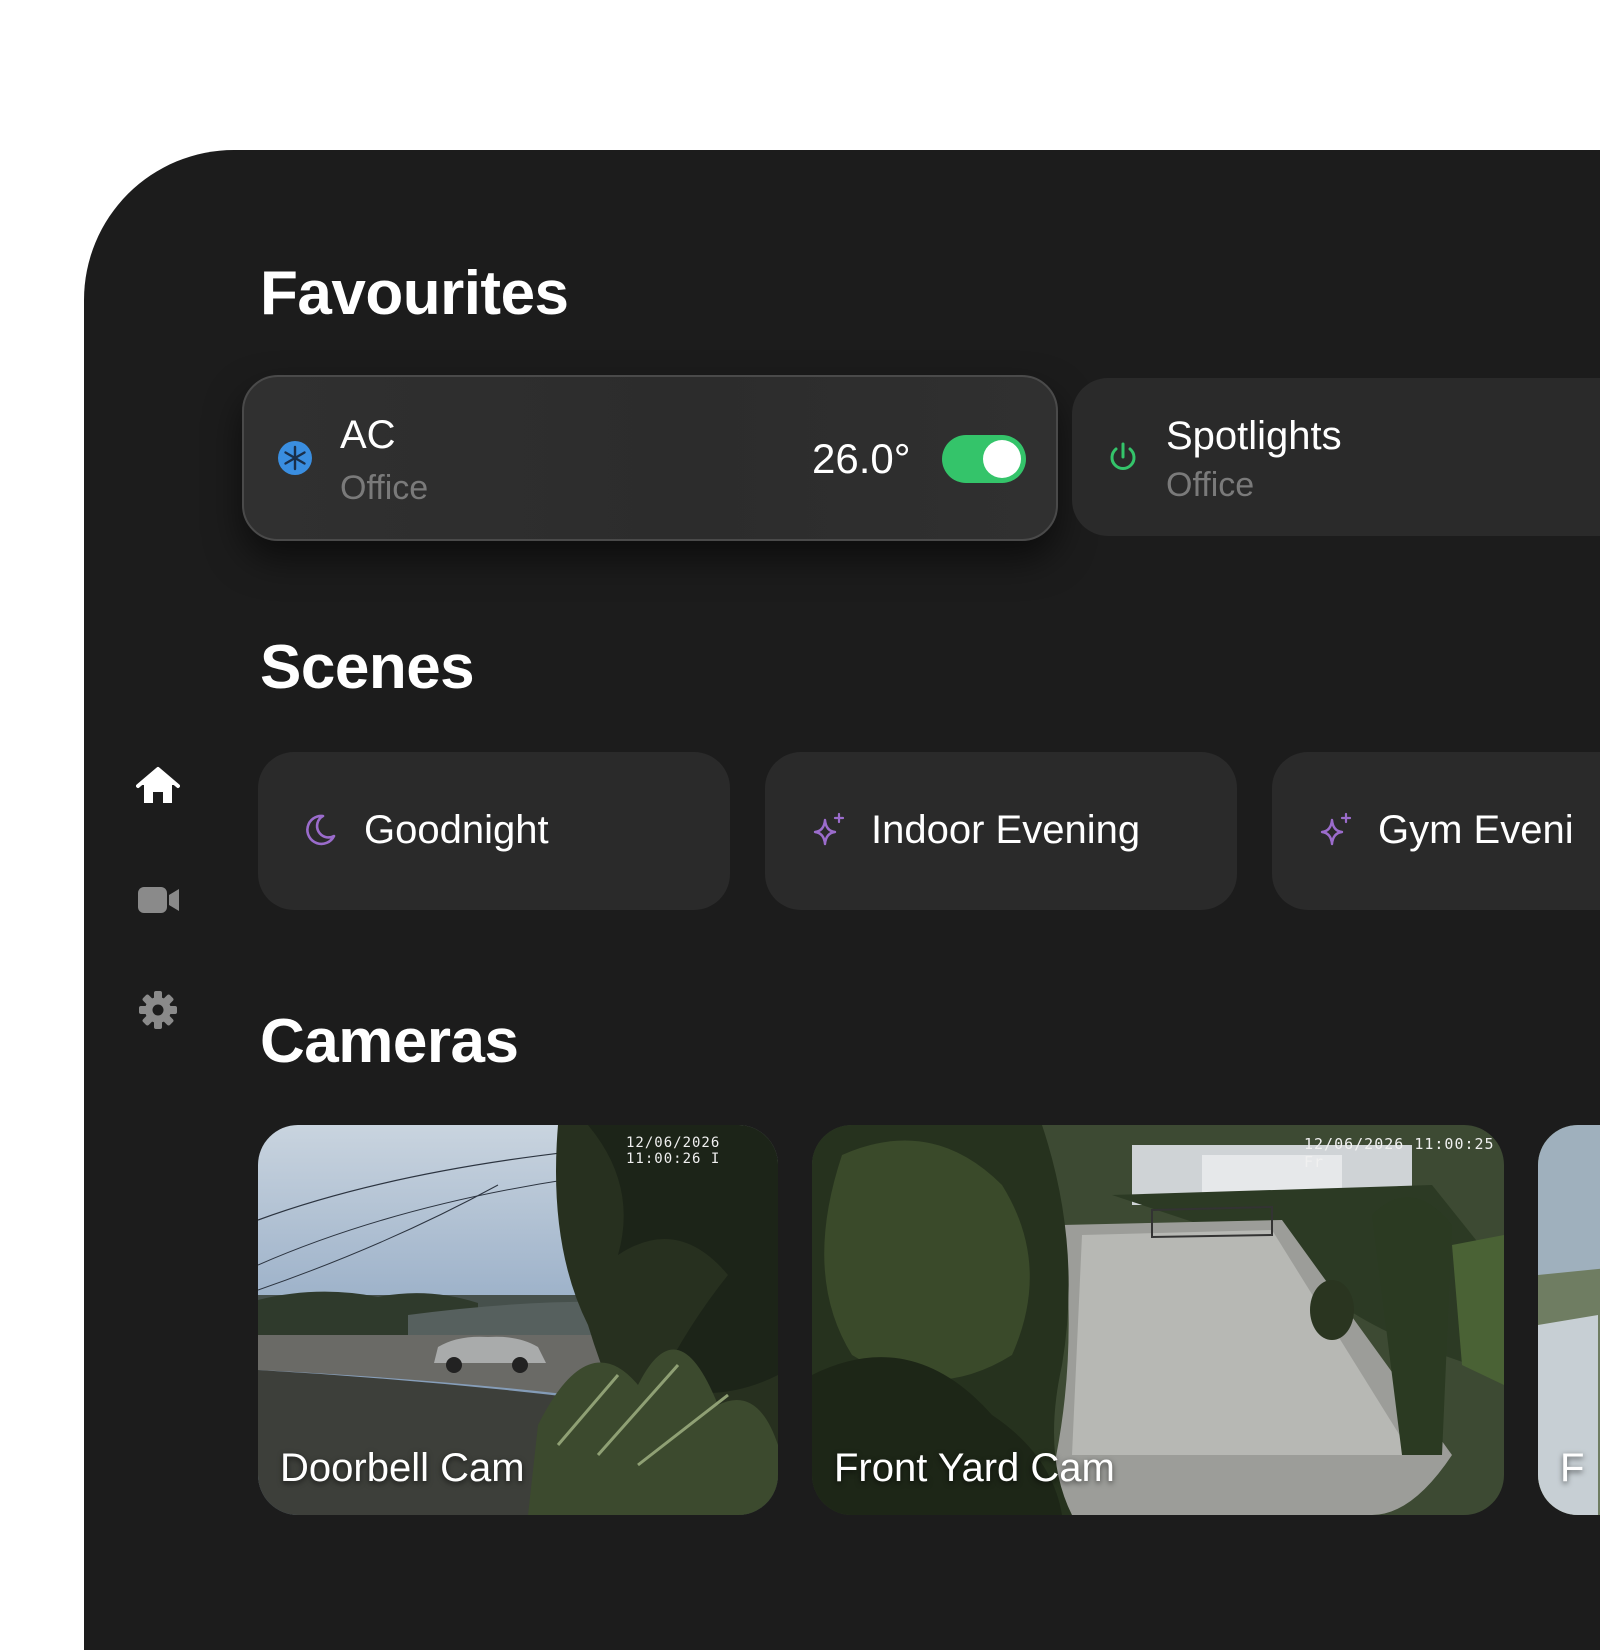  What do you see at coordinates (158, 787) in the screenshot?
I see `home-icon` at bounding box center [158, 787].